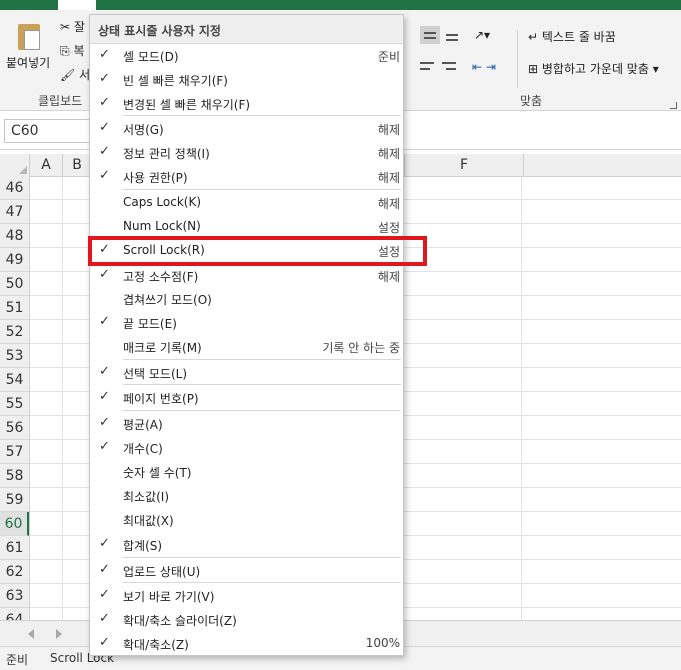  Describe the element at coordinates (14, 188) in the screenshot. I see `row-header: 46` at that location.